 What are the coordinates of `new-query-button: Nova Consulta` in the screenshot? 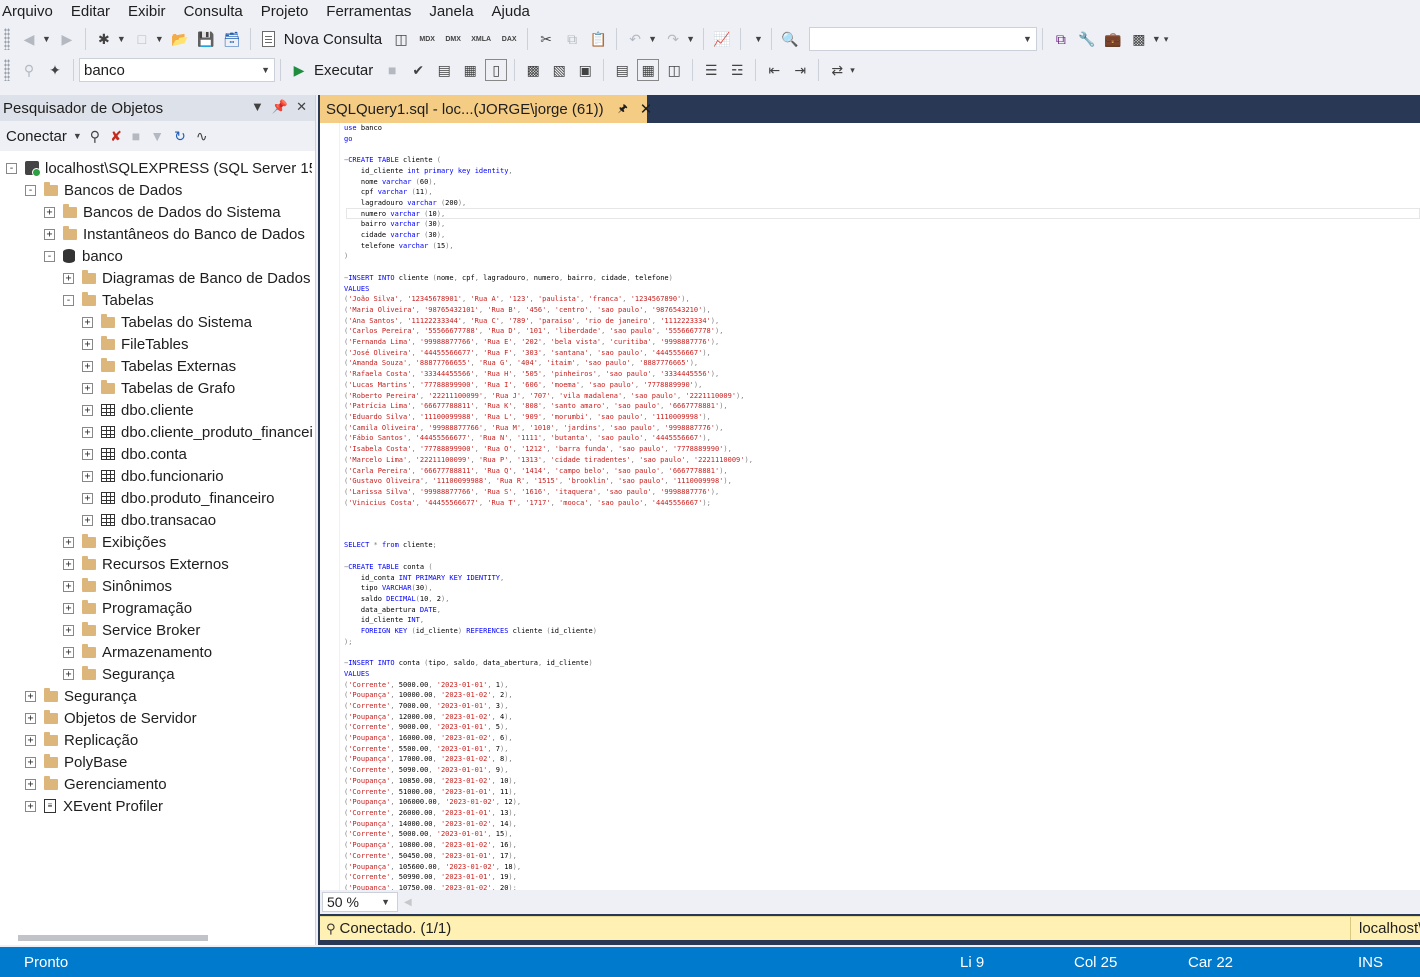 It's located at (333, 39).